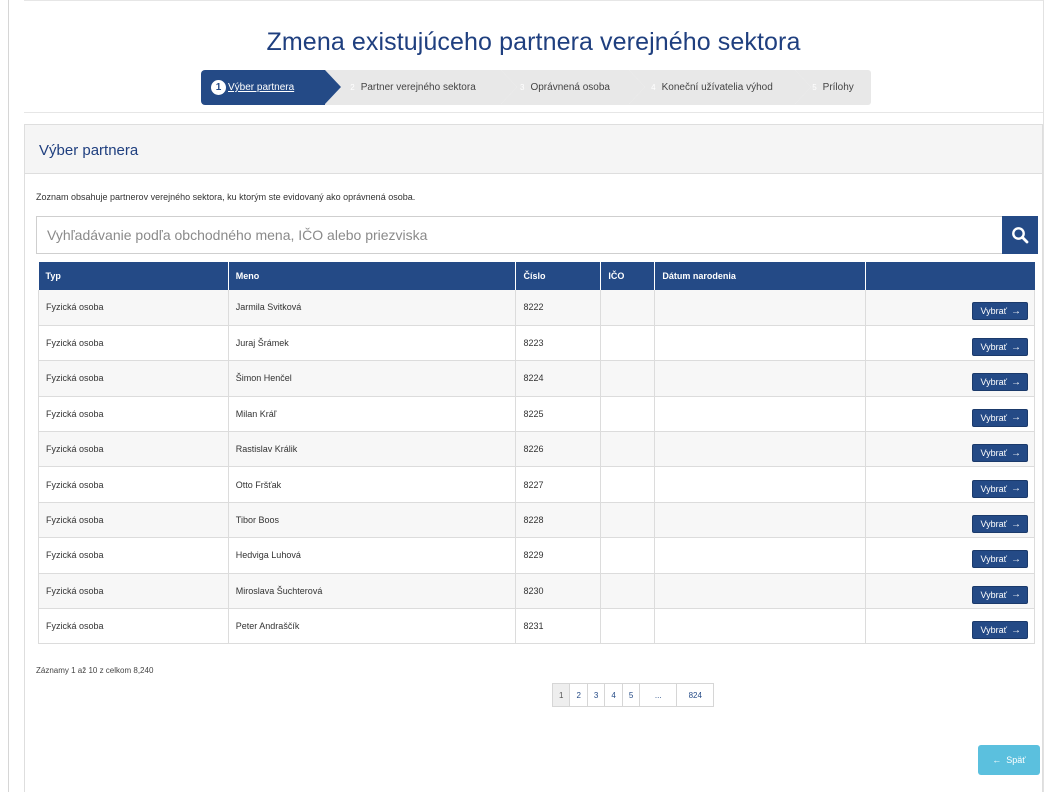  What do you see at coordinates (133, 276) in the screenshot?
I see `col-header-typ: Typ` at bounding box center [133, 276].